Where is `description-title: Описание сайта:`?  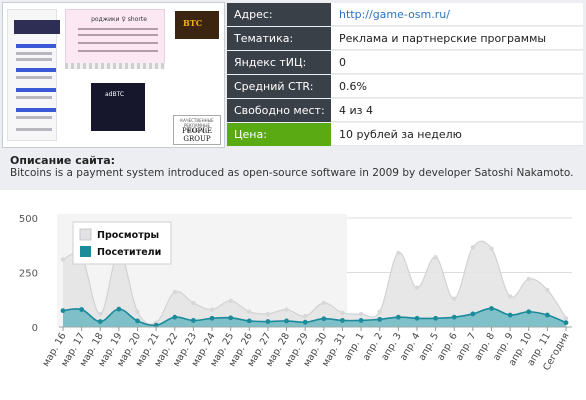 description-title: Описание сайта: is located at coordinates (63, 160).